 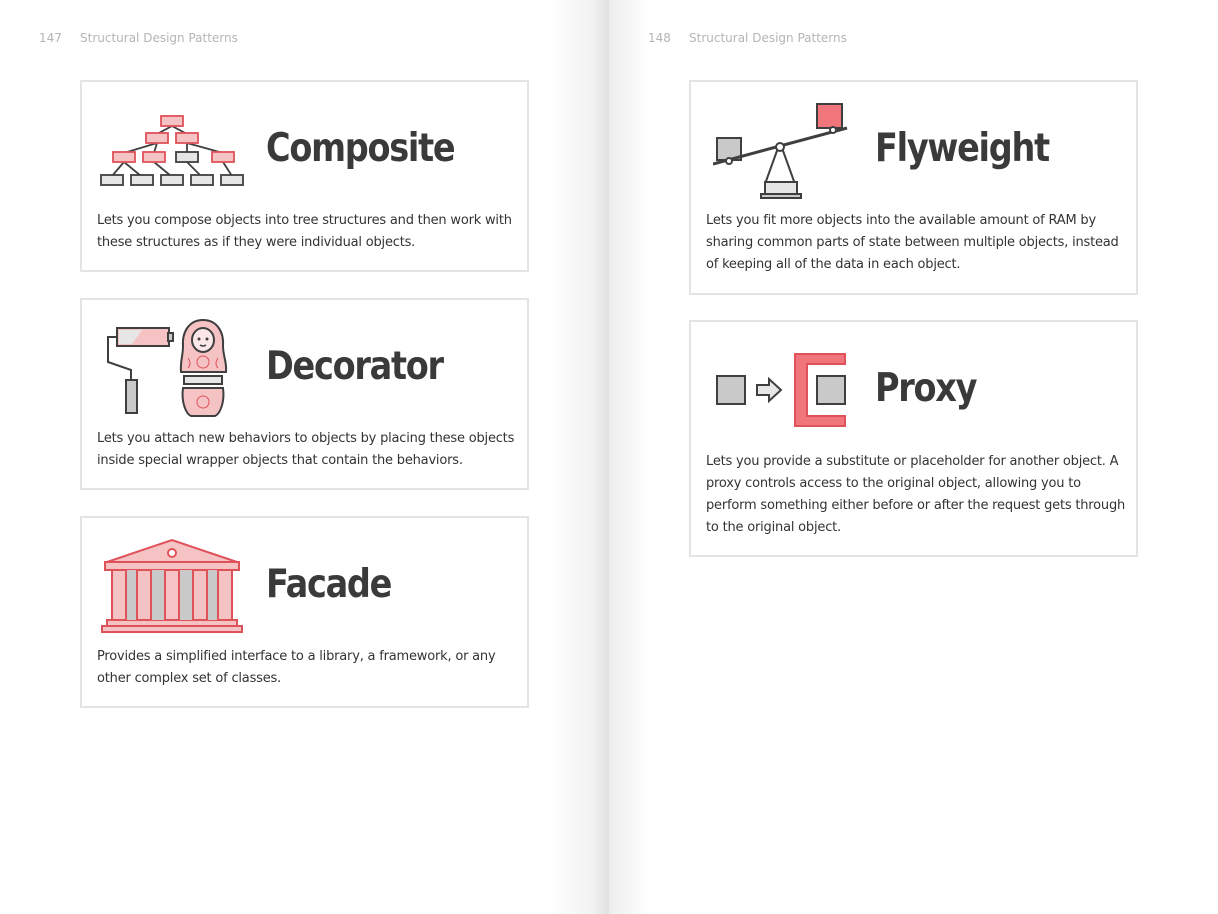 What do you see at coordinates (926, 388) in the screenshot?
I see `card-title: Proxy` at bounding box center [926, 388].